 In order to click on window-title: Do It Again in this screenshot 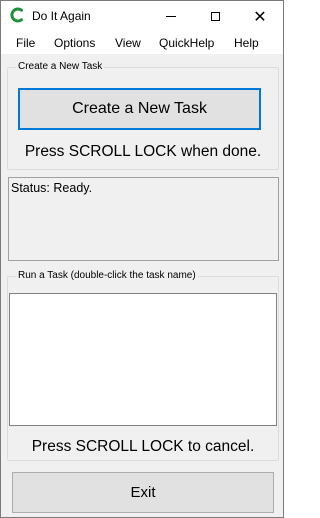, I will do `click(61, 16)`.